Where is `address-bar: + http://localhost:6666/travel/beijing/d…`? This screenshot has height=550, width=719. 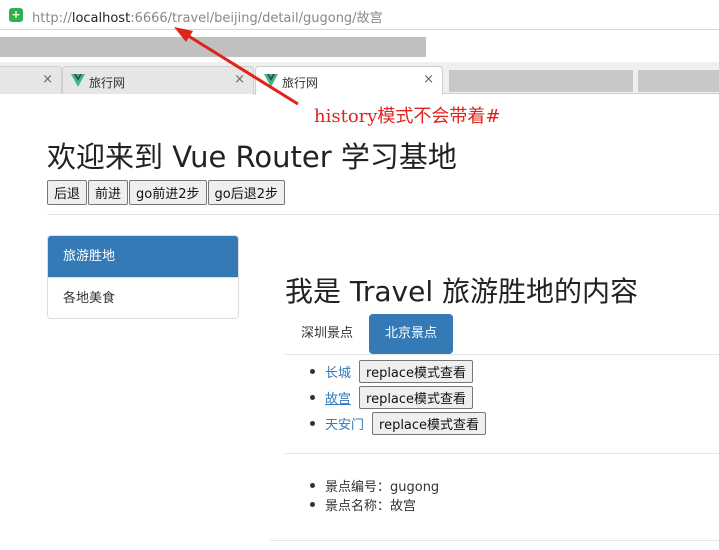 address-bar: + http://localhost:6666/travel/beijing/d… is located at coordinates (359, 15).